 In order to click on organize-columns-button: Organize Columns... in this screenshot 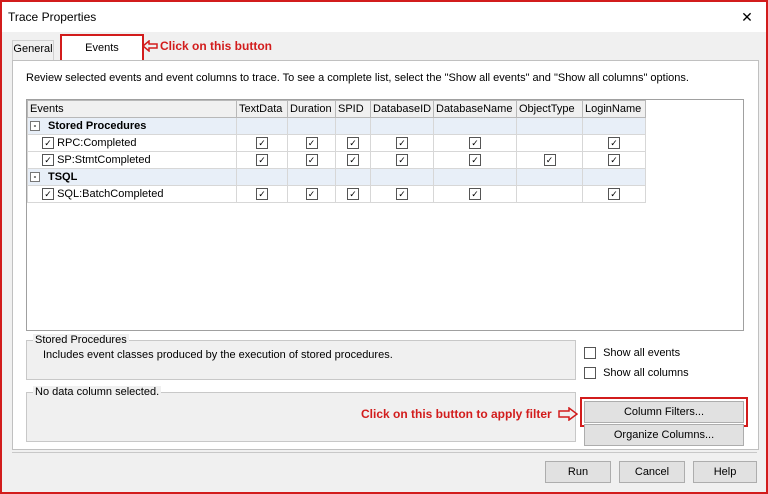, I will do `click(664, 435)`.